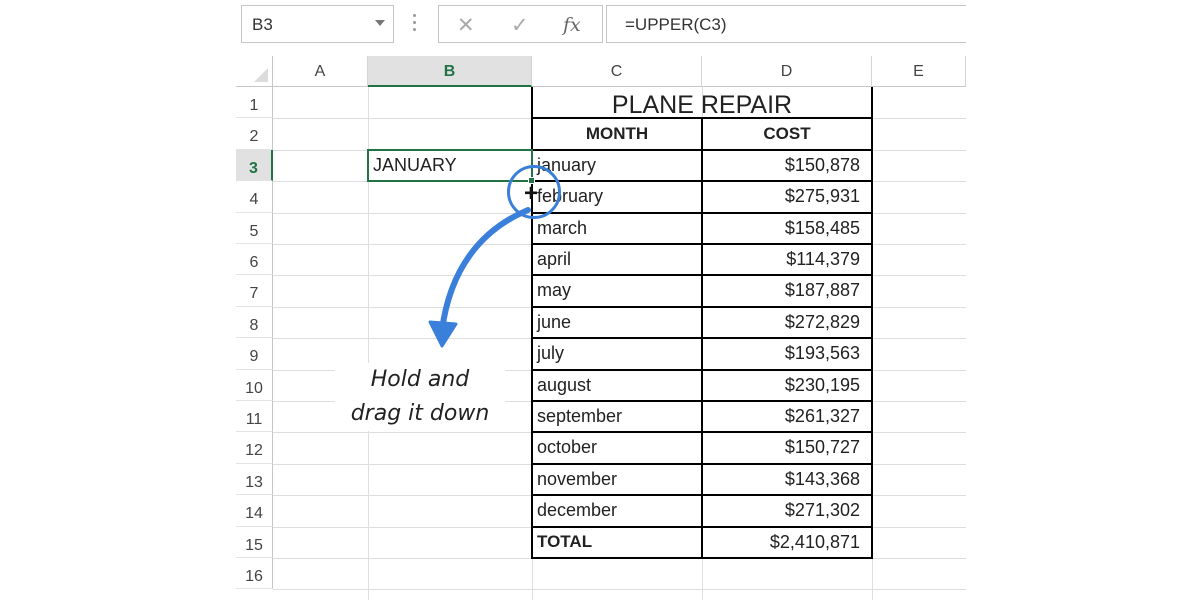  What do you see at coordinates (617, 416) in the screenshot?
I see `cell-month: september` at bounding box center [617, 416].